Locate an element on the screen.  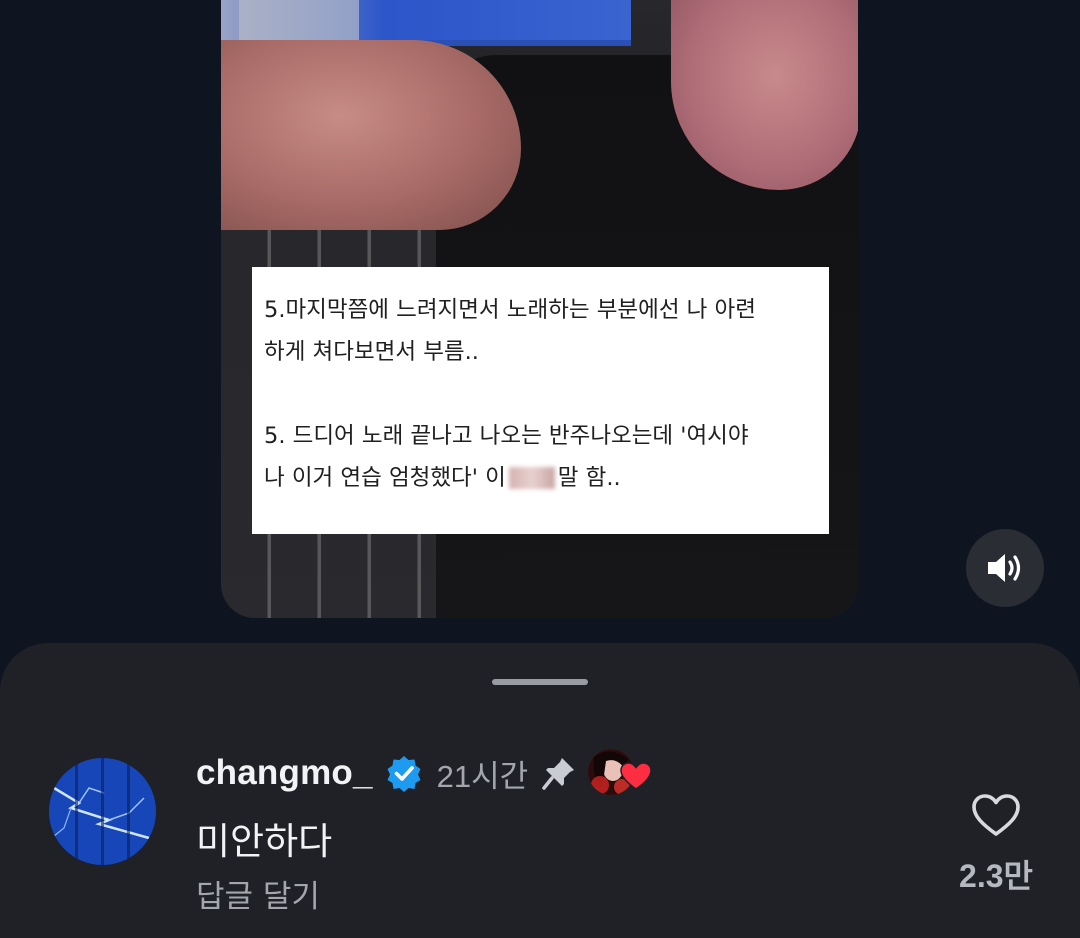
sound-toggle-button is located at coordinates (1005, 568).